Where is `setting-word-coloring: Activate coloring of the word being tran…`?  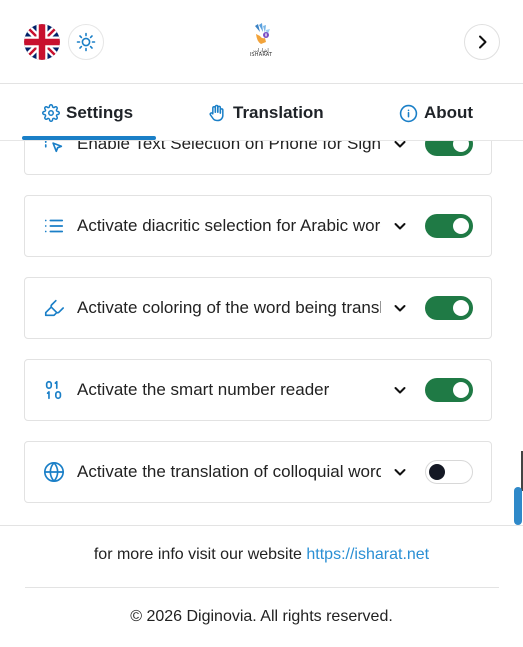
setting-word-coloring: Activate coloring of the word being tran… is located at coordinates (258, 308).